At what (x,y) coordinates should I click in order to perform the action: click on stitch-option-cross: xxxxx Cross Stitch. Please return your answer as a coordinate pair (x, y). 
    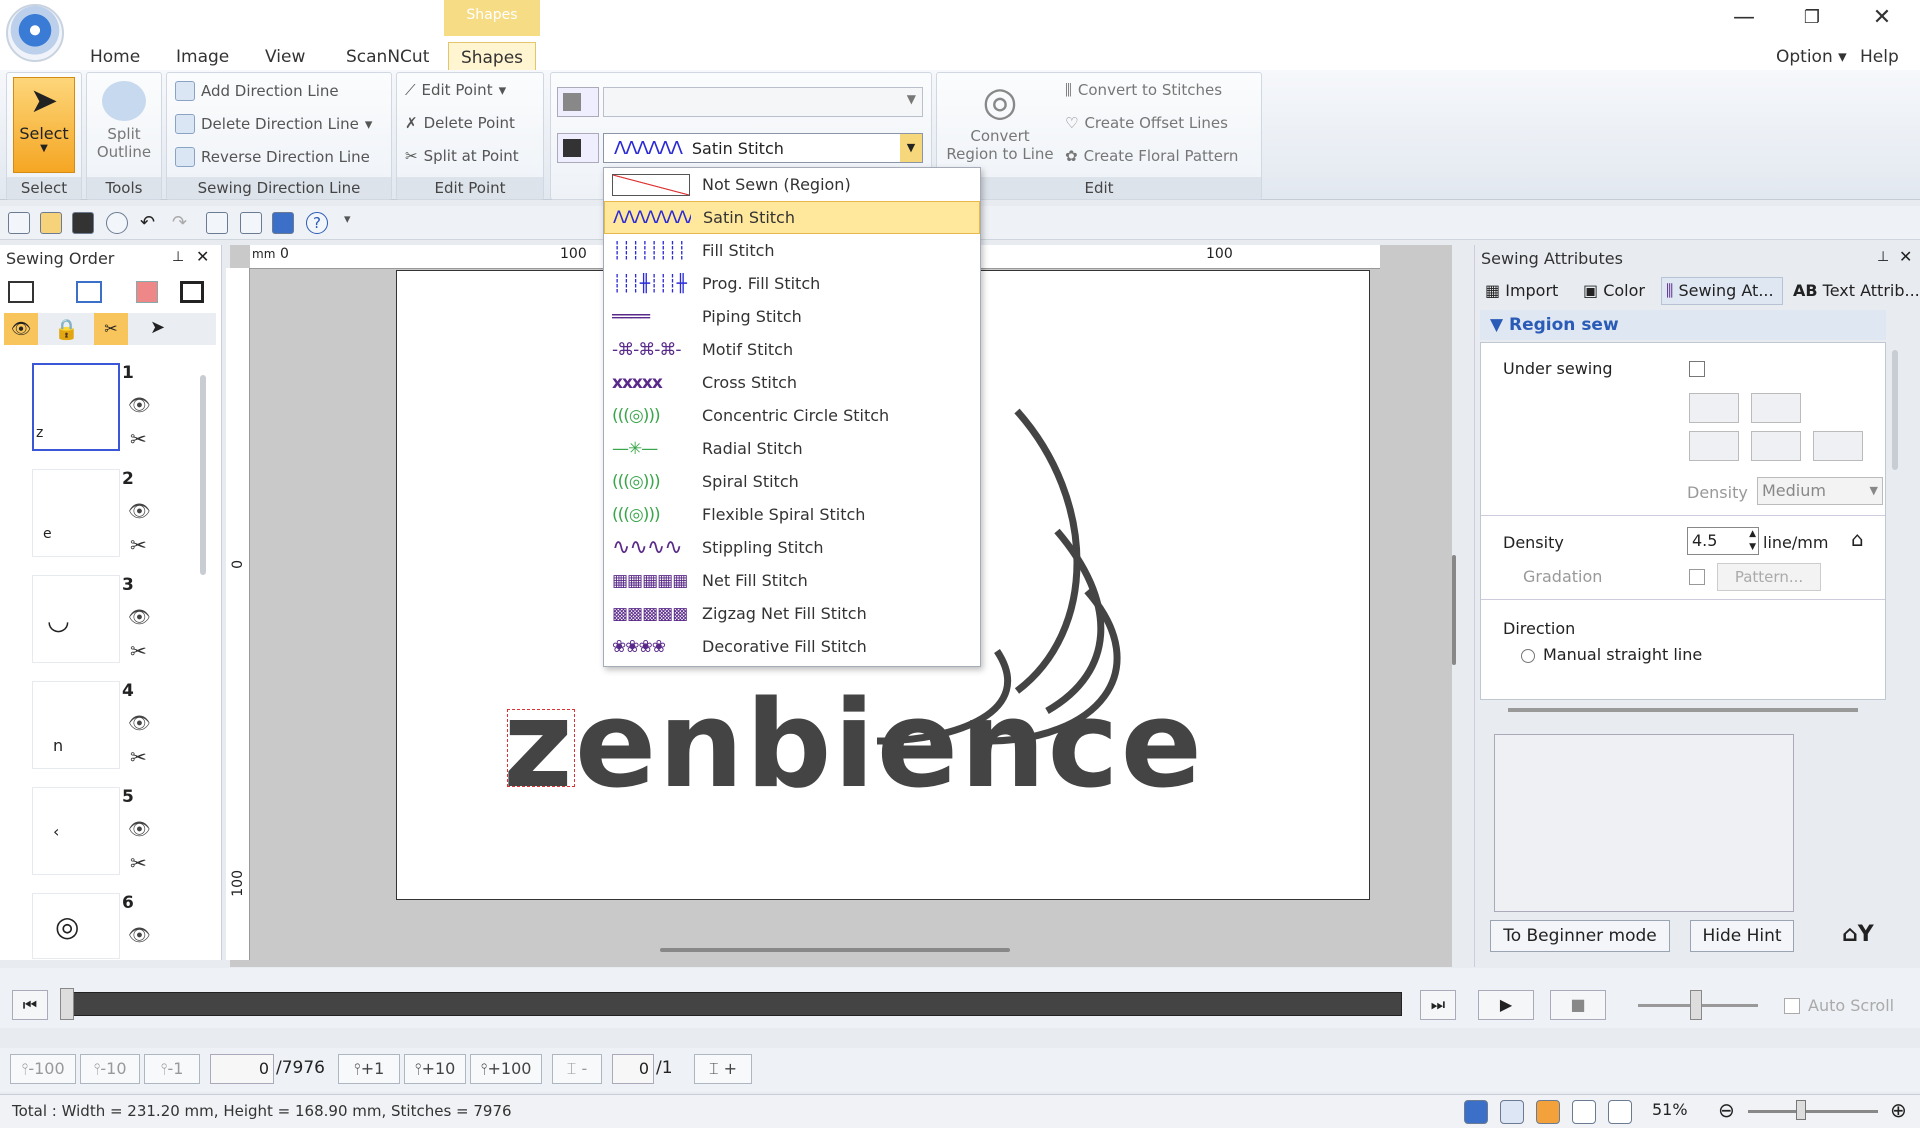
    Looking at the image, I should click on (792, 382).